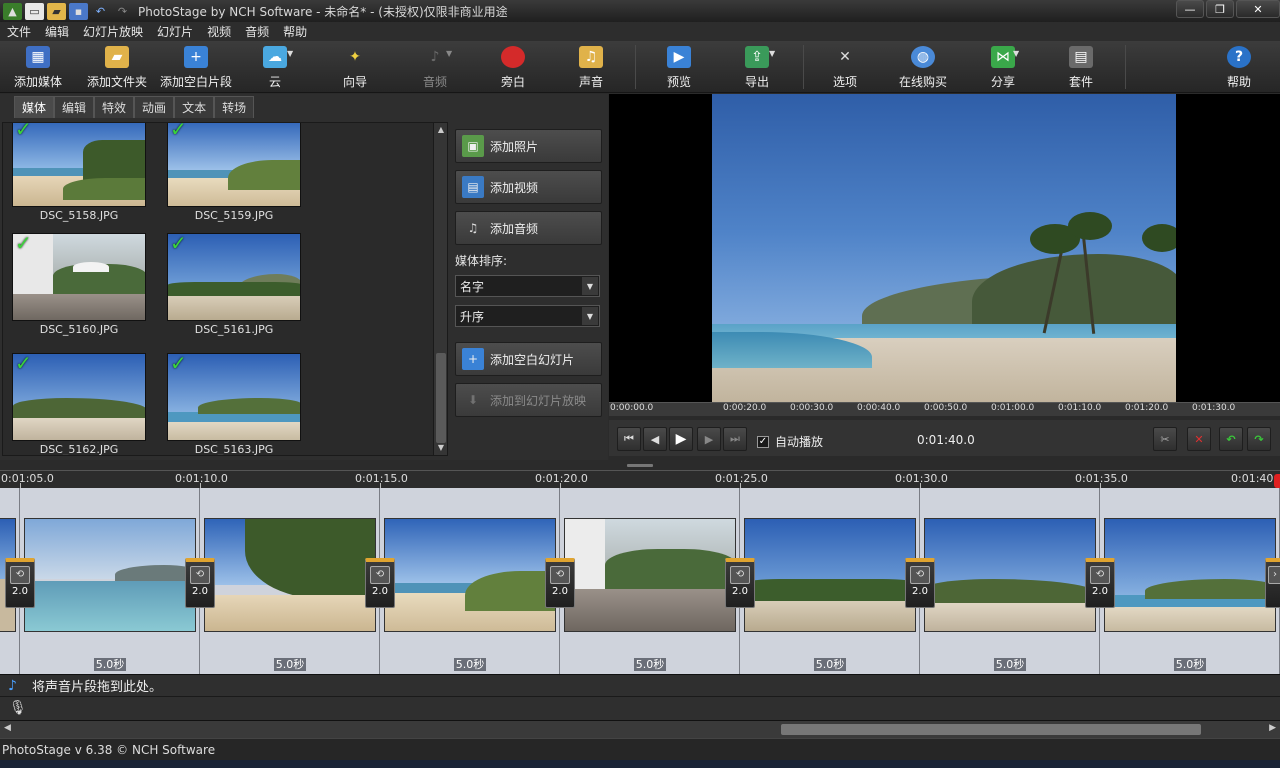 This screenshot has width=1280, height=768. What do you see at coordinates (709, 439) in the screenshot?
I see `step-forward-button: ▶` at bounding box center [709, 439].